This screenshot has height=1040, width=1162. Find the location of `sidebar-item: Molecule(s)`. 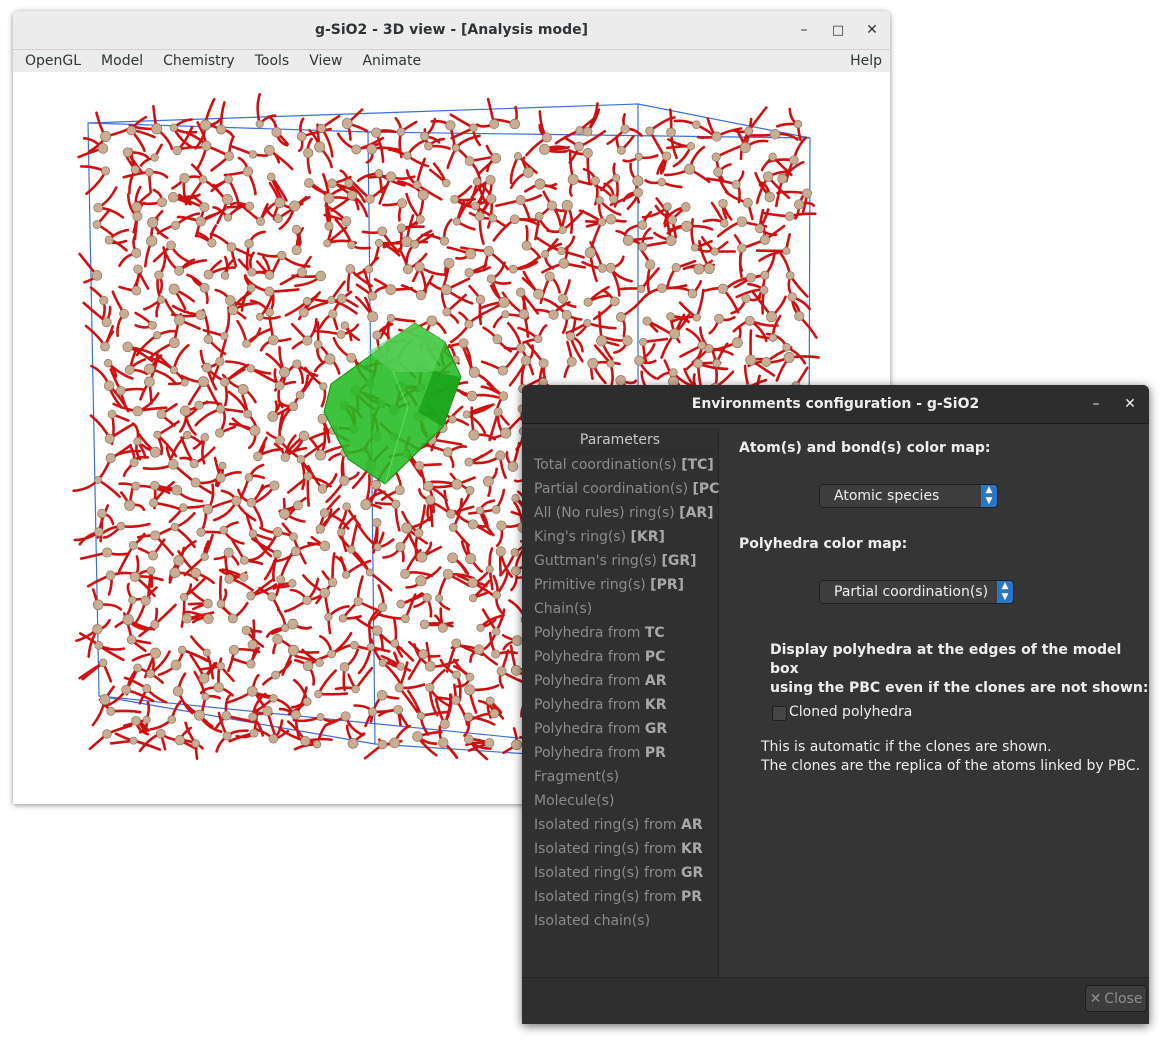

sidebar-item: Molecule(s) is located at coordinates (620, 801).